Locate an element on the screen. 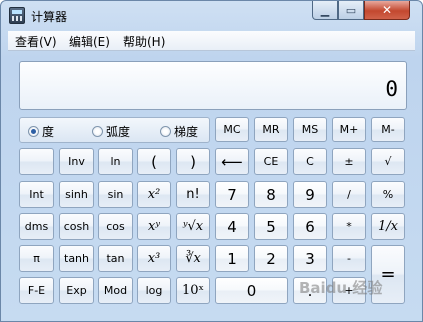  ten-power-x-button: 10ˣ is located at coordinates (193, 290).